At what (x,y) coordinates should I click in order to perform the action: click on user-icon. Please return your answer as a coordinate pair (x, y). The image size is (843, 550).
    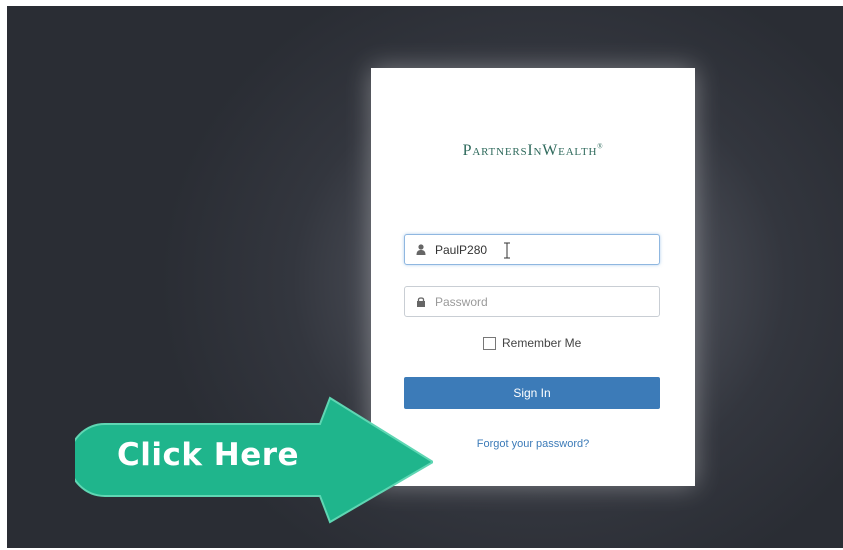
    Looking at the image, I should click on (421, 249).